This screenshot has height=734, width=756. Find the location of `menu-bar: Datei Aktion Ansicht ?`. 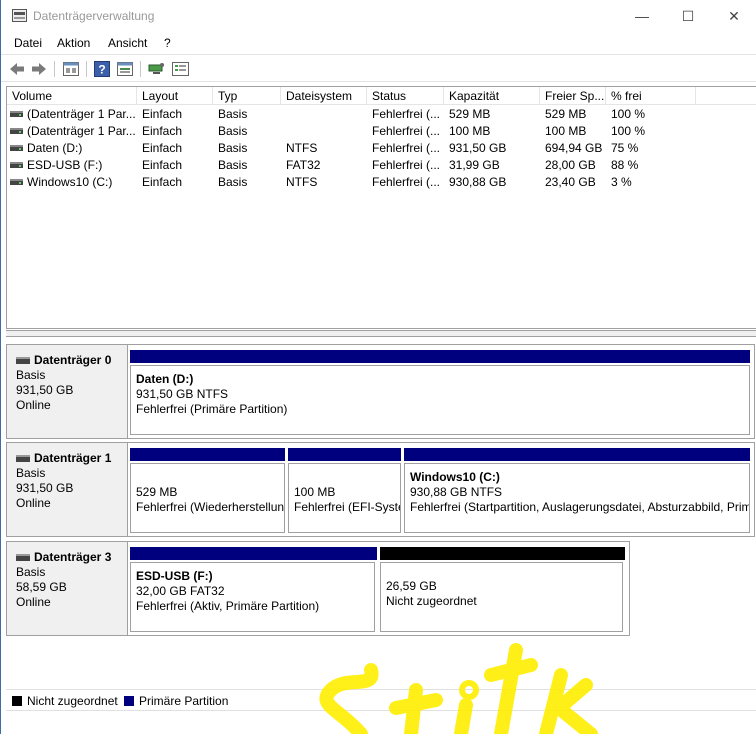

menu-bar: Datei Aktion Ansicht ? is located at coordinates (378, 43).